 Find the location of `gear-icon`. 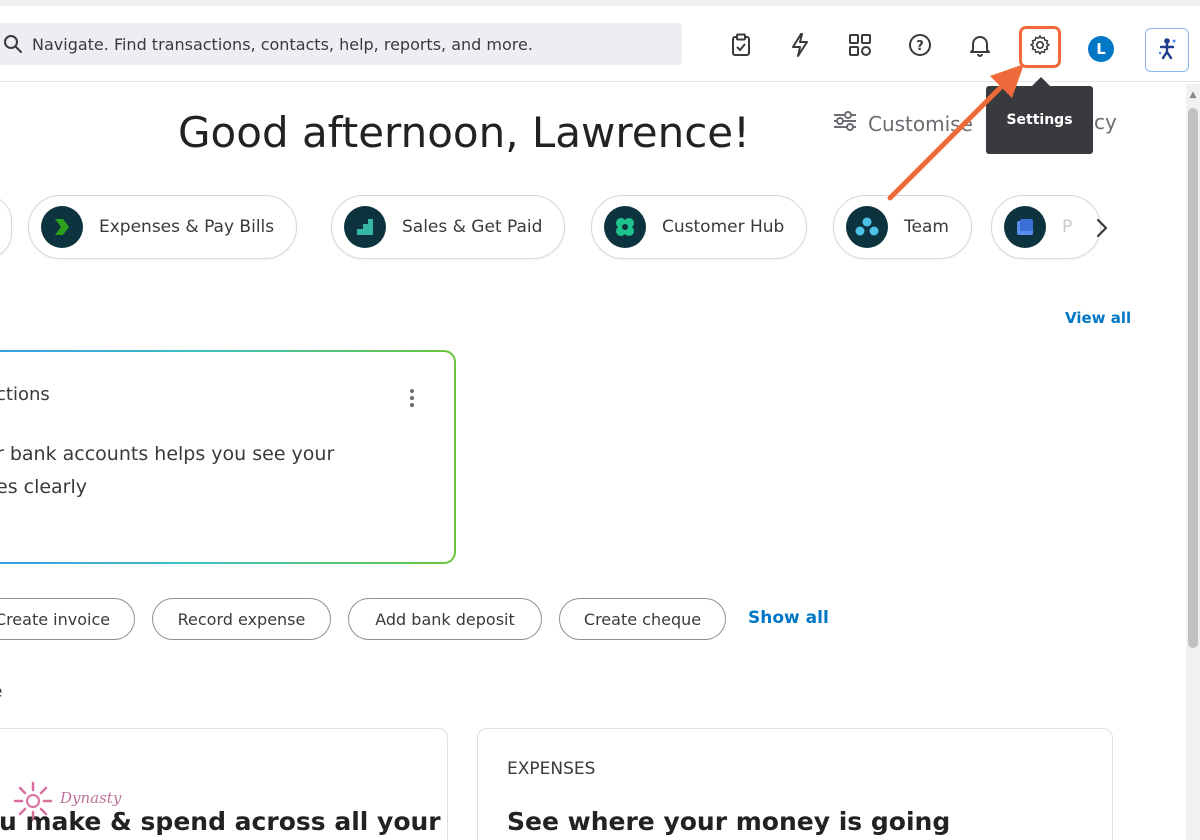

gear-icon is located at coordinates (1040, 47).